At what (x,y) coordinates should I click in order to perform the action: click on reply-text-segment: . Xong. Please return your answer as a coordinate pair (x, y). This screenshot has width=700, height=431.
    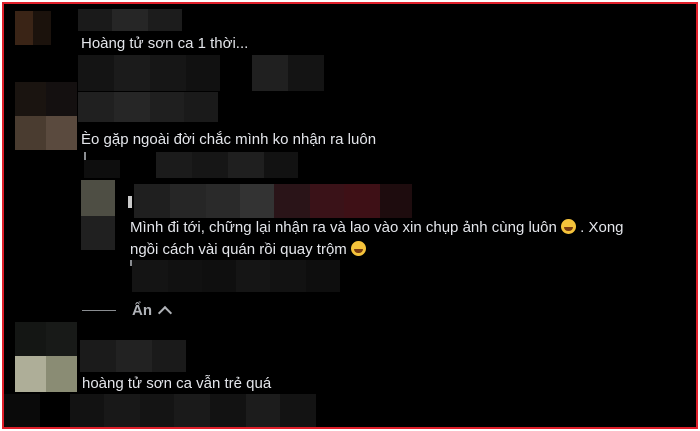
    Looking at the image, I should click on (602, 227).